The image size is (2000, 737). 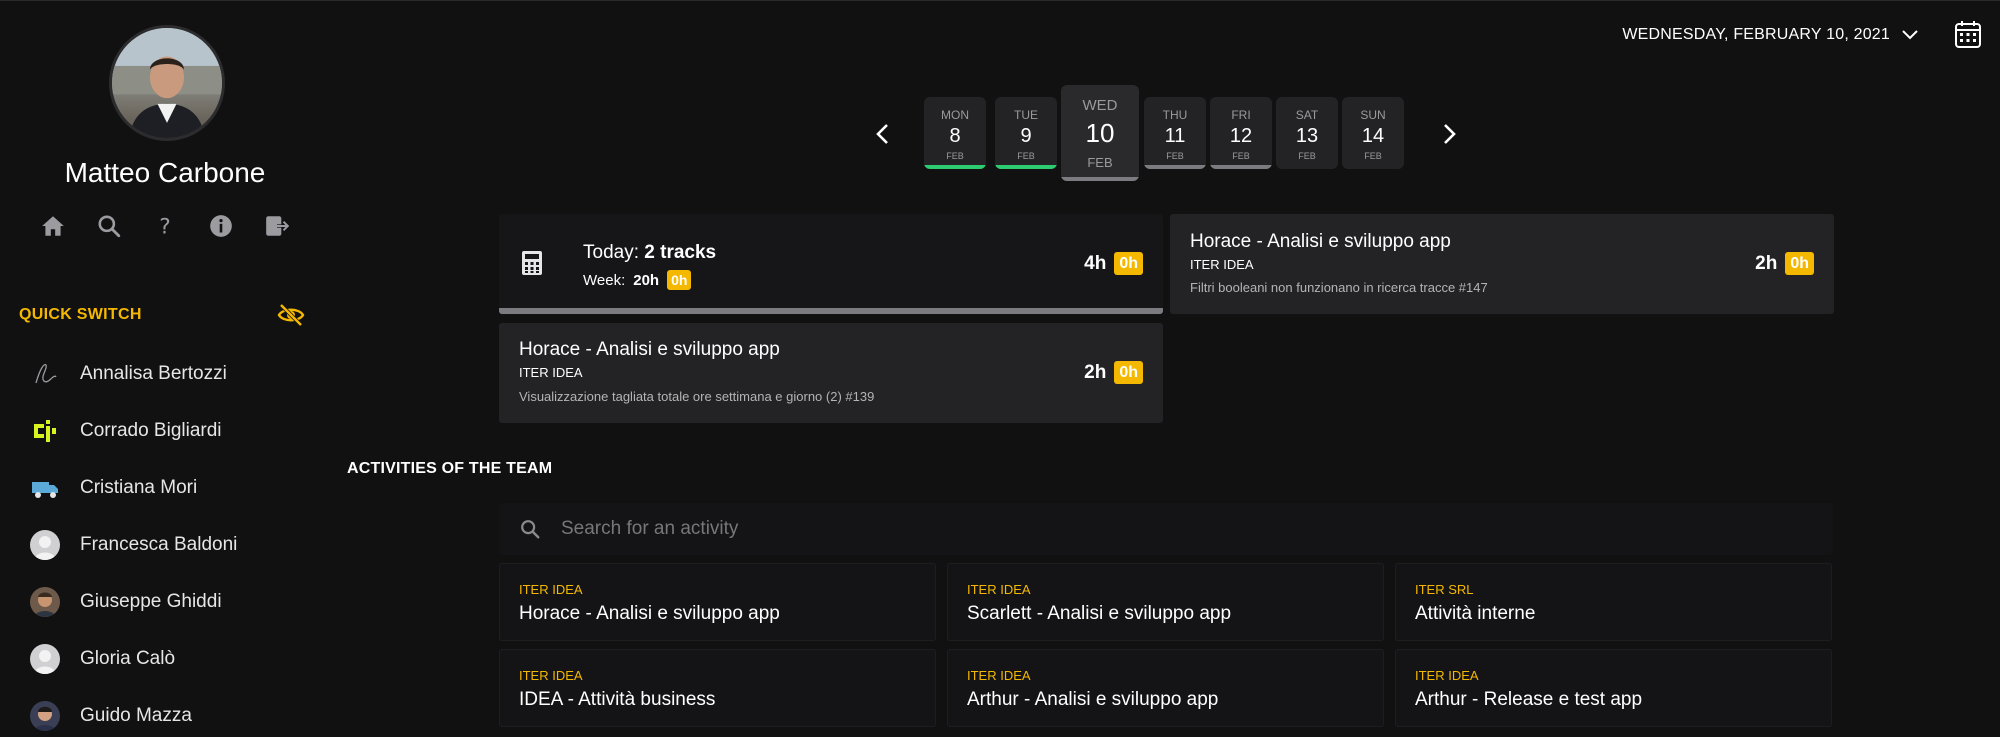 I want to click on day-wed: WED 10 FEB, so click(x=1100, y=133).